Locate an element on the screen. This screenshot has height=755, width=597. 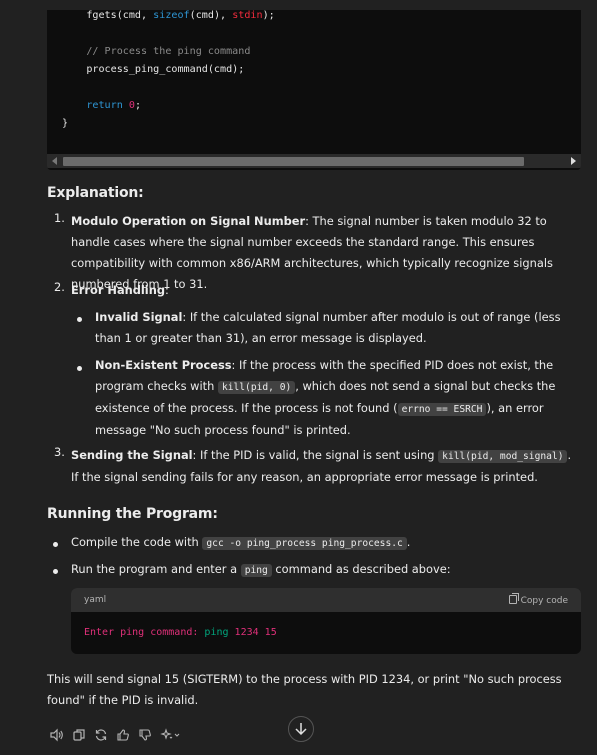
code-language: yaml is located at coordinates (95, 600).